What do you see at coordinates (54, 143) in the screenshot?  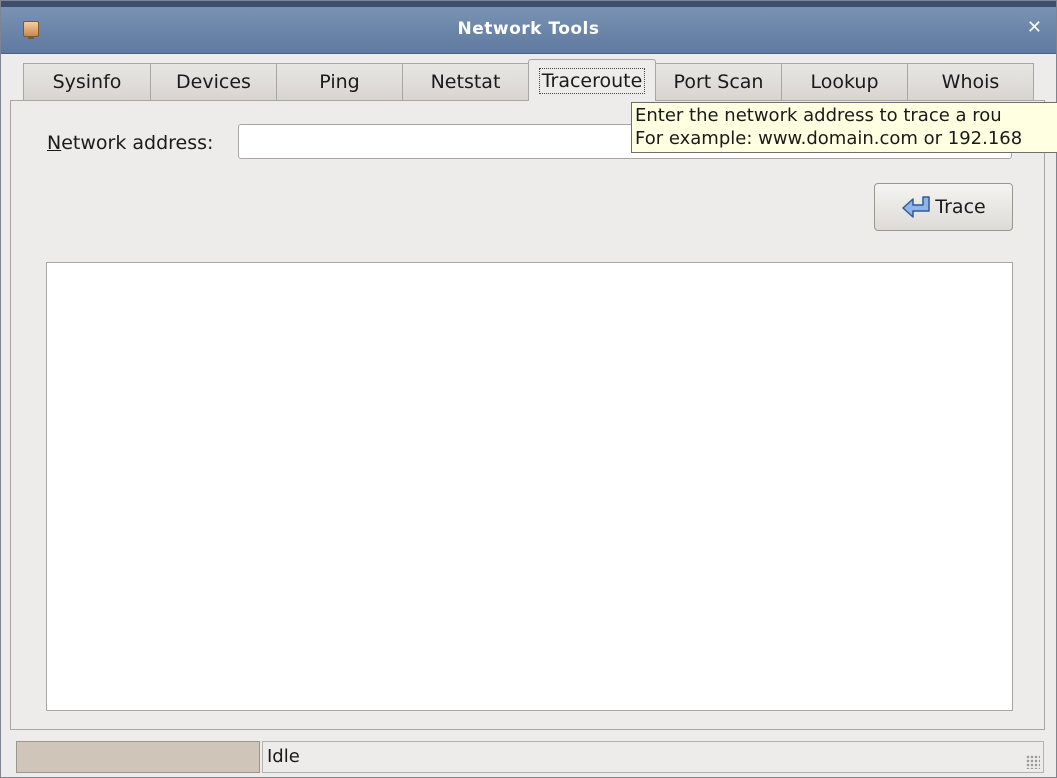 I see `network-address-label-mnemonic: N` at bounding box center [54, 143].